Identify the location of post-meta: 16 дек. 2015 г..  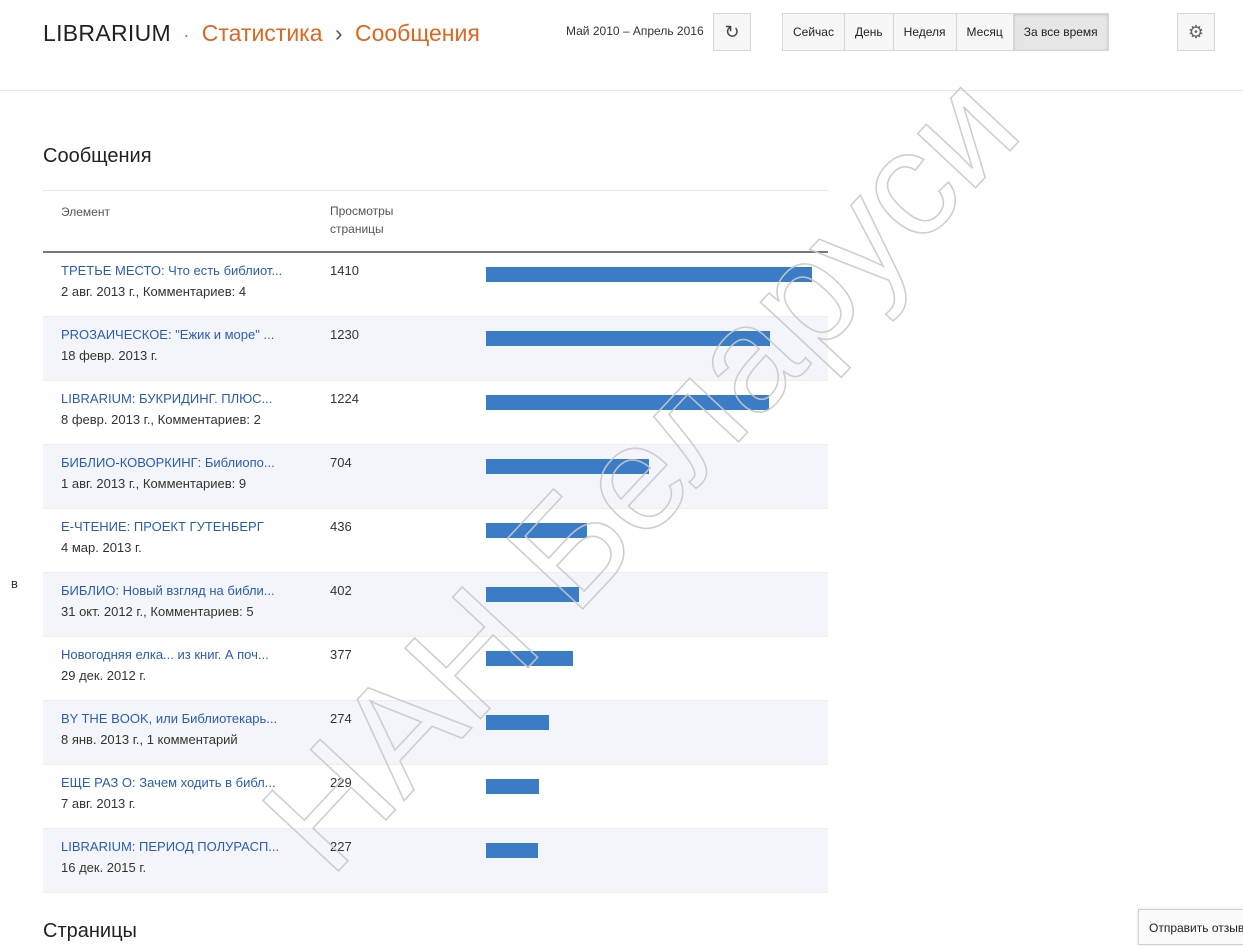
(104, 867).